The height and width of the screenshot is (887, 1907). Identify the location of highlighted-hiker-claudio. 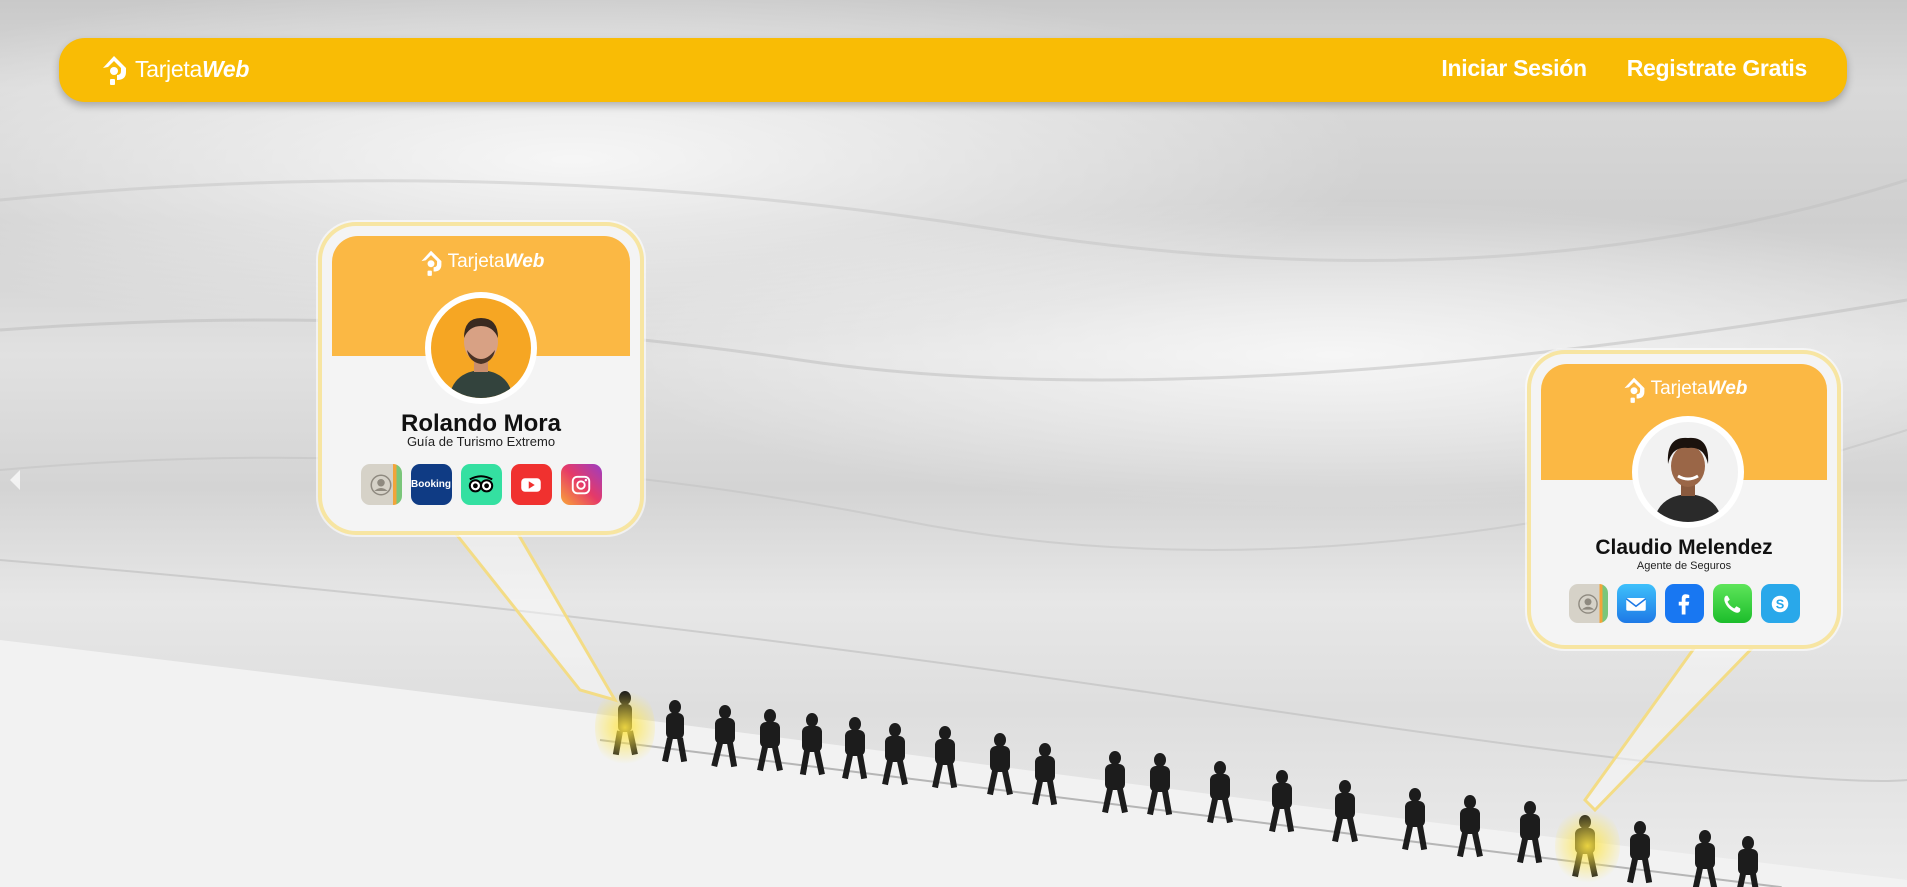
(1587, 846).